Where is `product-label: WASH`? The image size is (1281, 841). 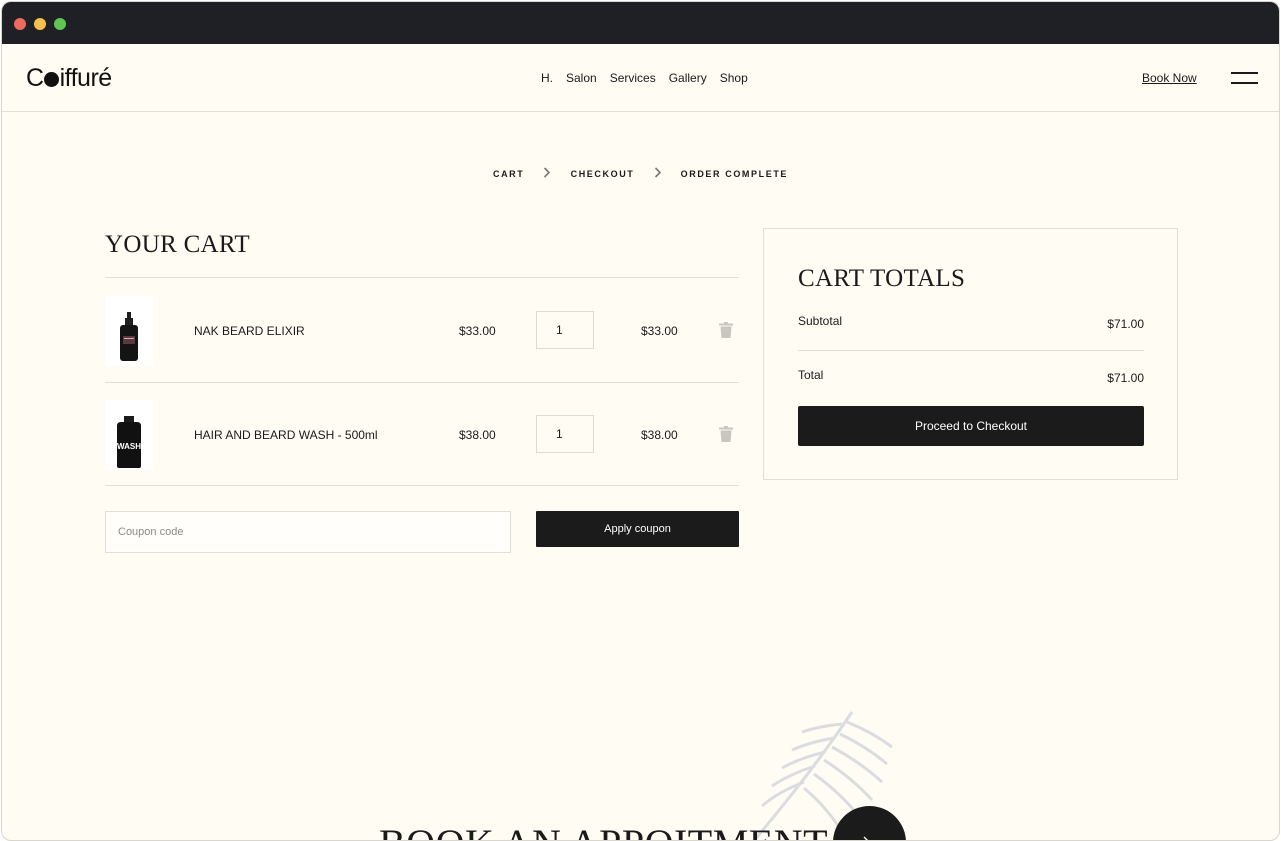 product-label: WASH is located at coordinates (129, 446).